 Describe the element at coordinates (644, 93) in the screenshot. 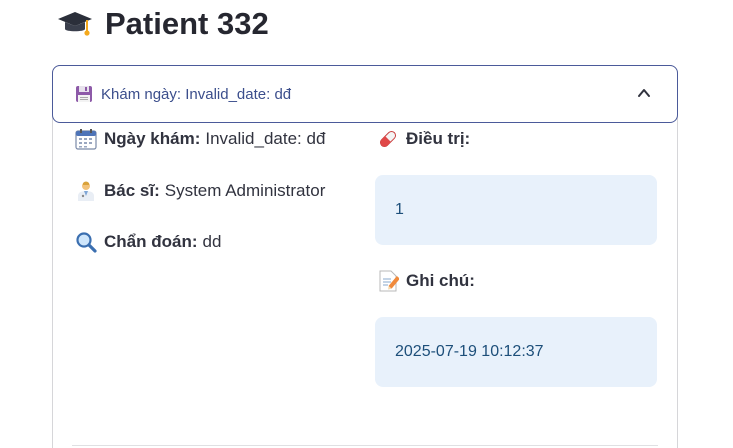

I see `chevron-up-icon` at that location.